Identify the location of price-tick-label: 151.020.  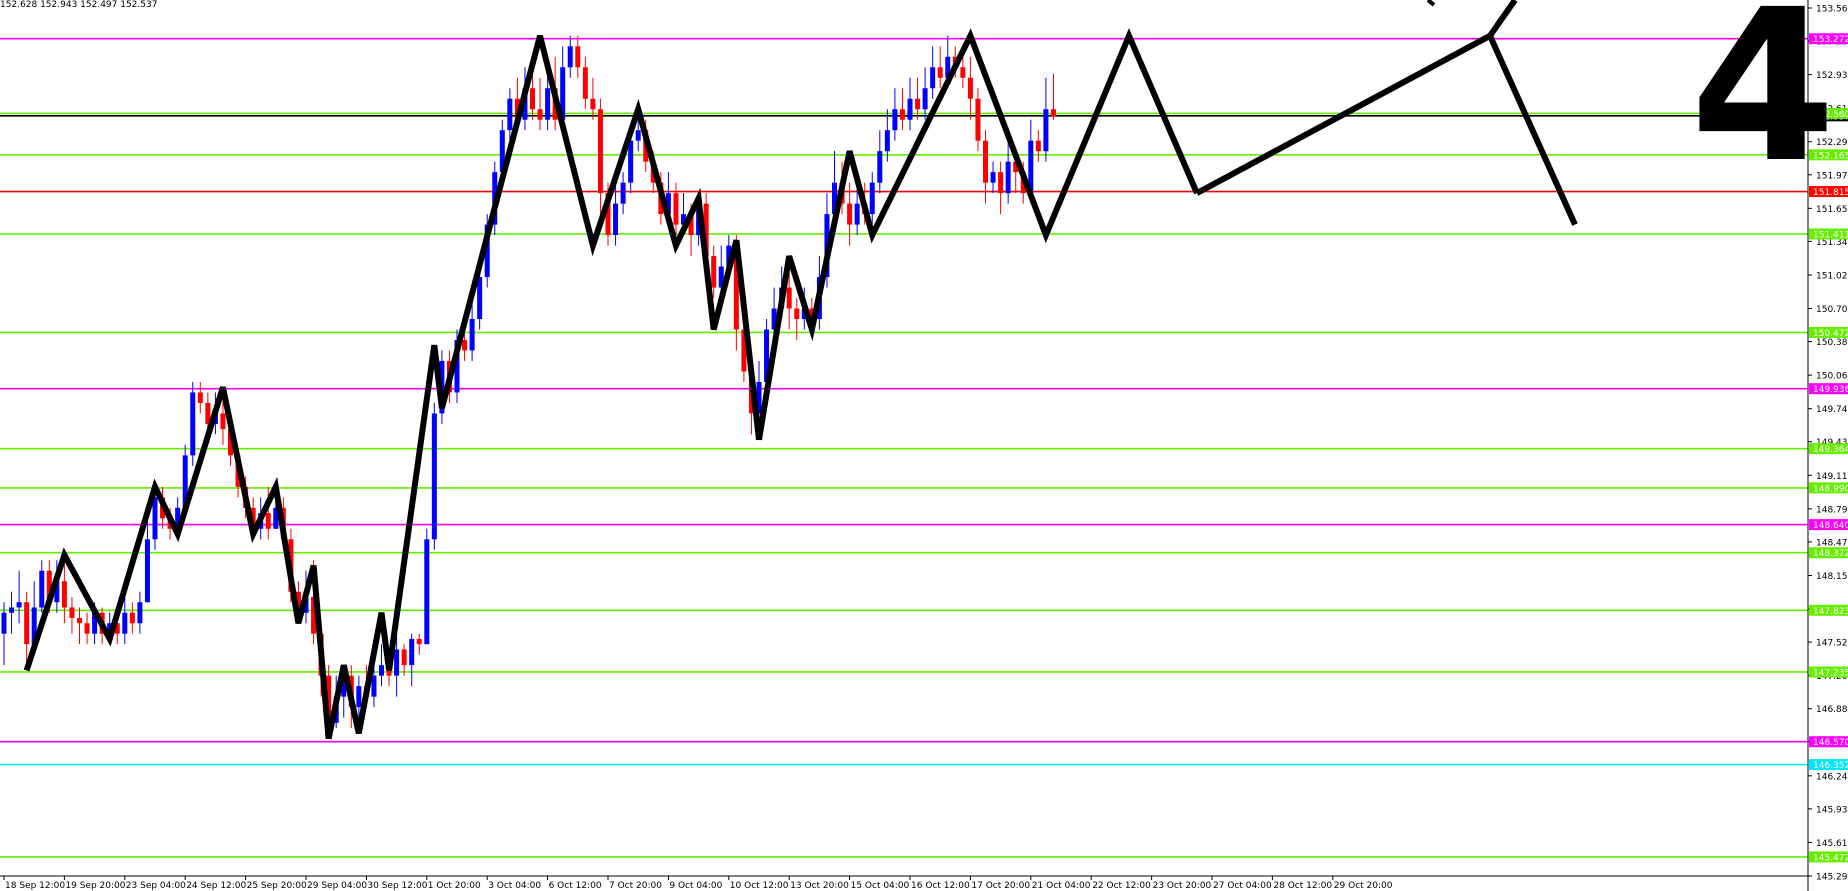
(1832, 276).